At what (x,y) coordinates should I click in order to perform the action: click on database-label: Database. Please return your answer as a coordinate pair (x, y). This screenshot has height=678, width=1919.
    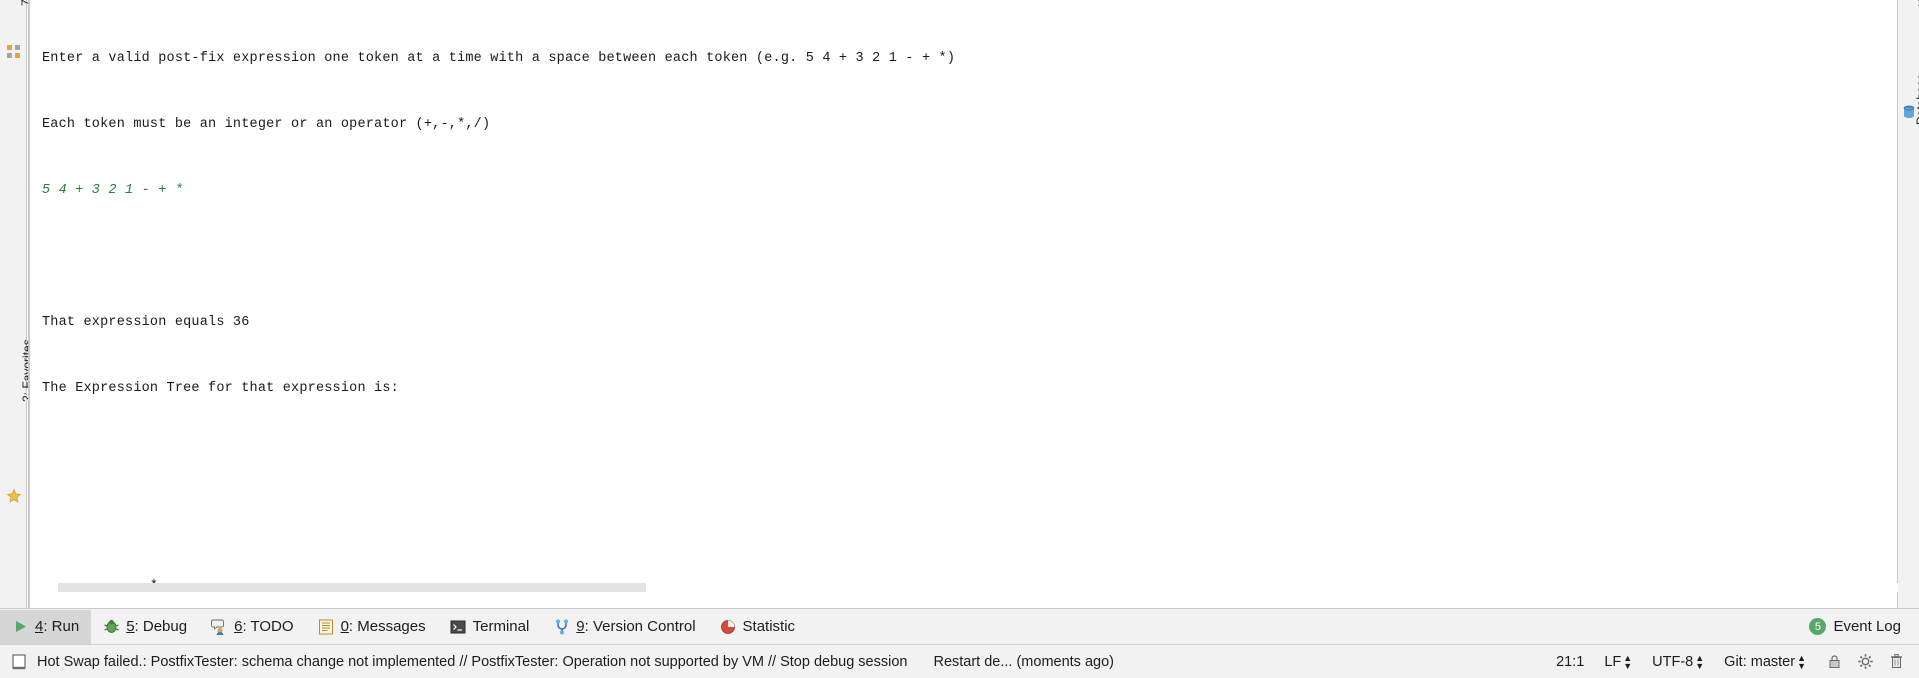
    Looking at the image, I should click on (1916, 99).